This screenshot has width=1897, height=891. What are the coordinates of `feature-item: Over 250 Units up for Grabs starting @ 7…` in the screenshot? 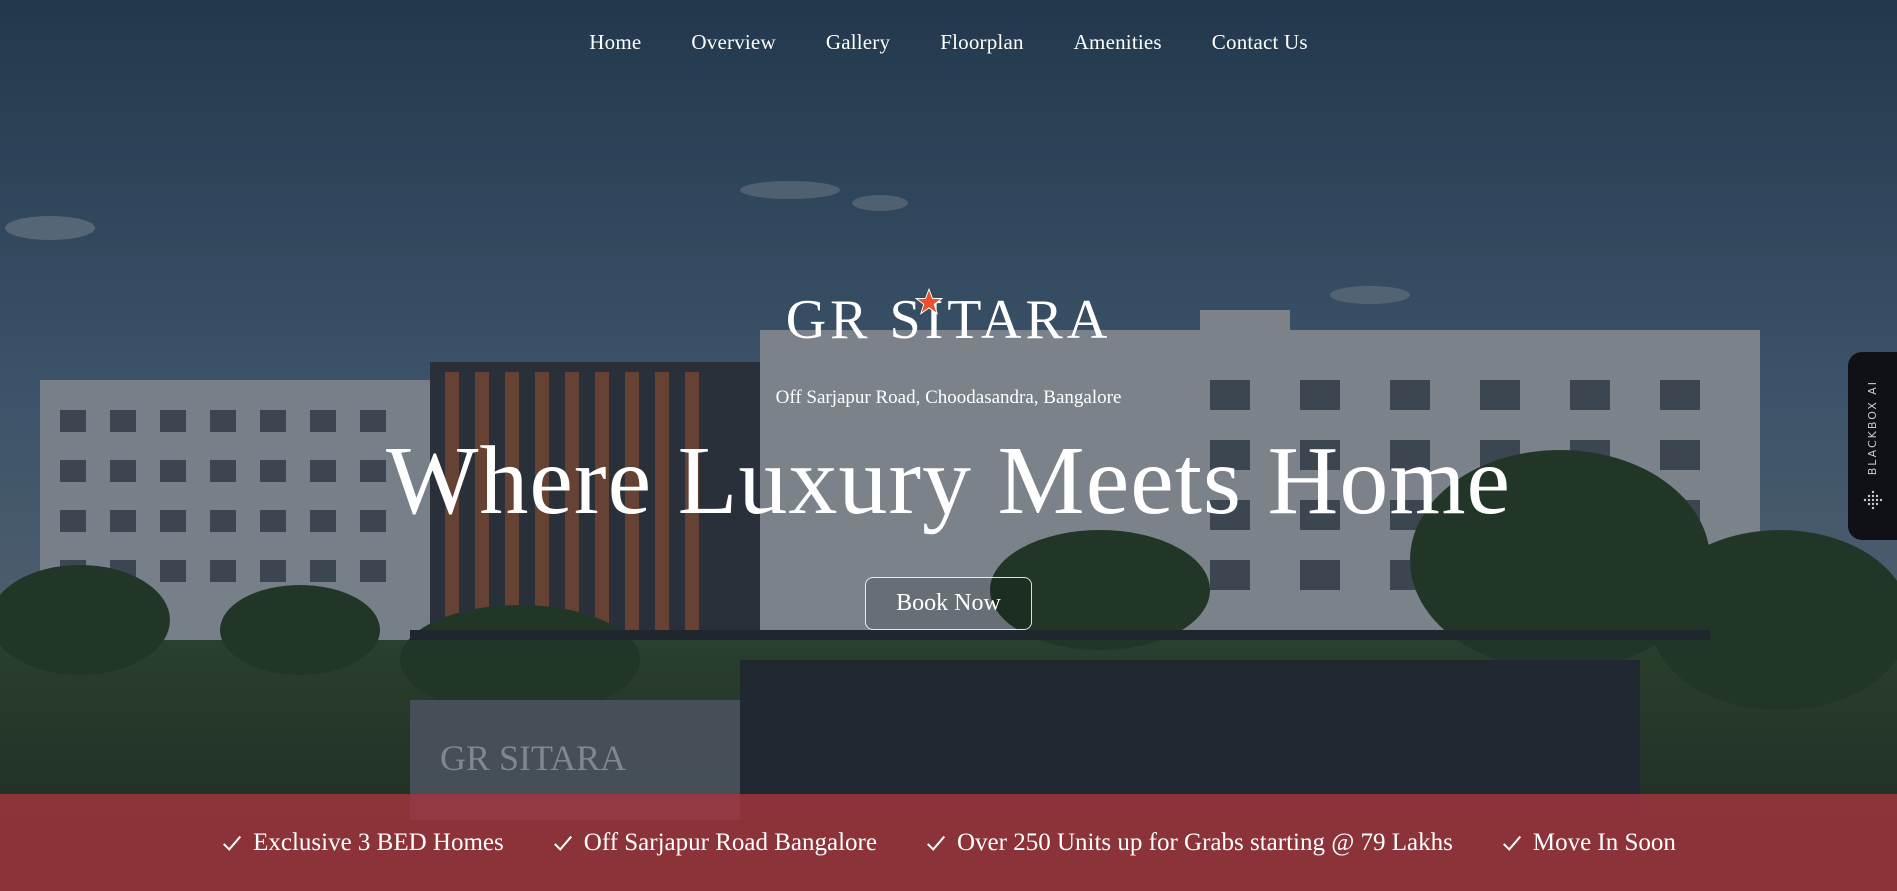 It's located at (1189, 843).